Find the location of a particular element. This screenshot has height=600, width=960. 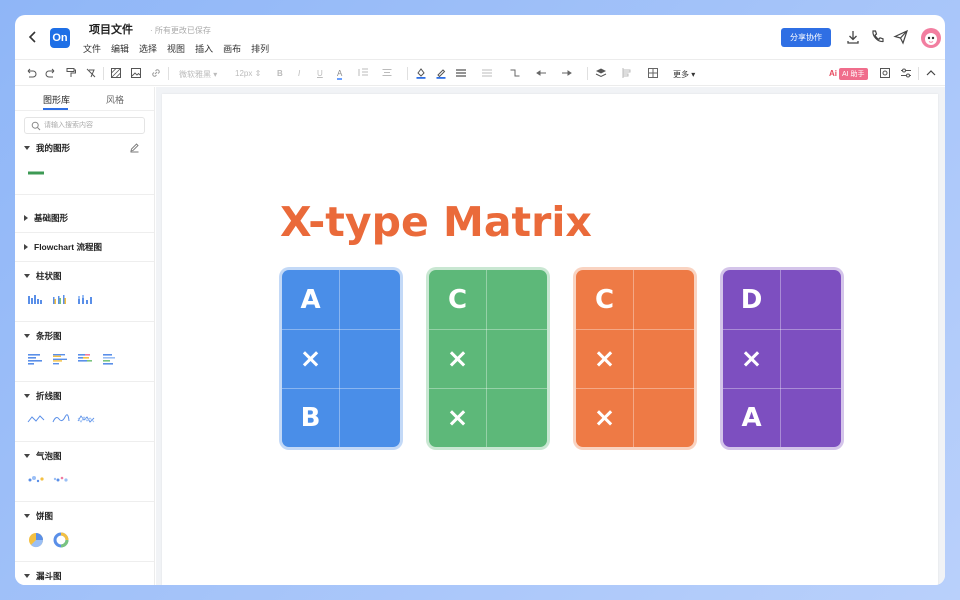

section-title: 我的图形 is located at coordinates (53, 148).